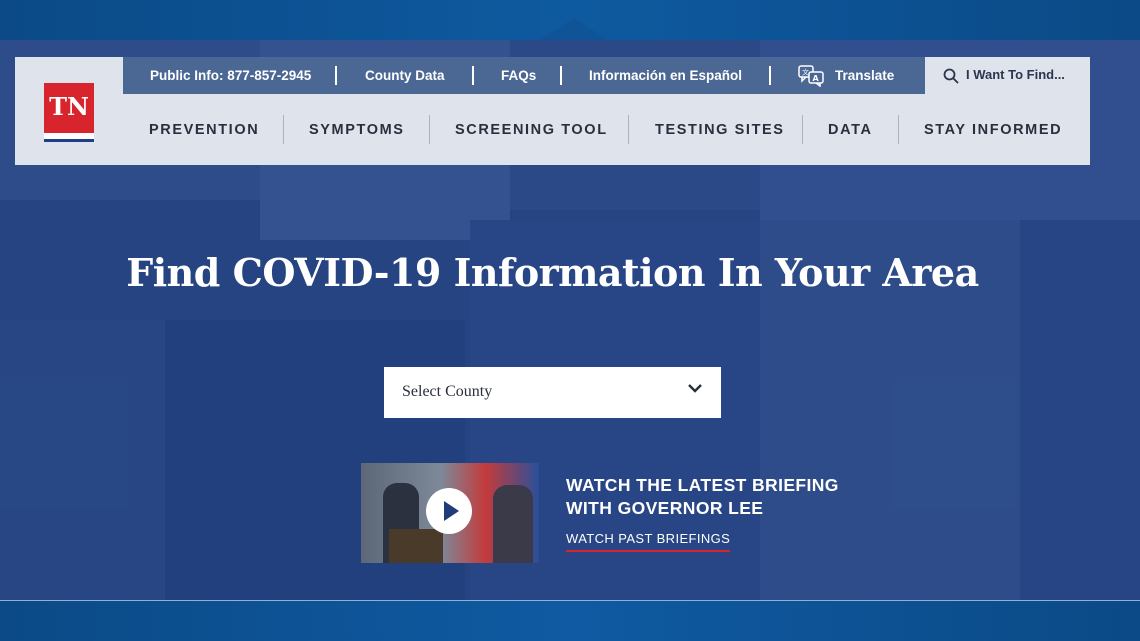  Describe the element at coordinates (518, 76) in the screenshot. I see `faqs-link: FAQs` at that location.